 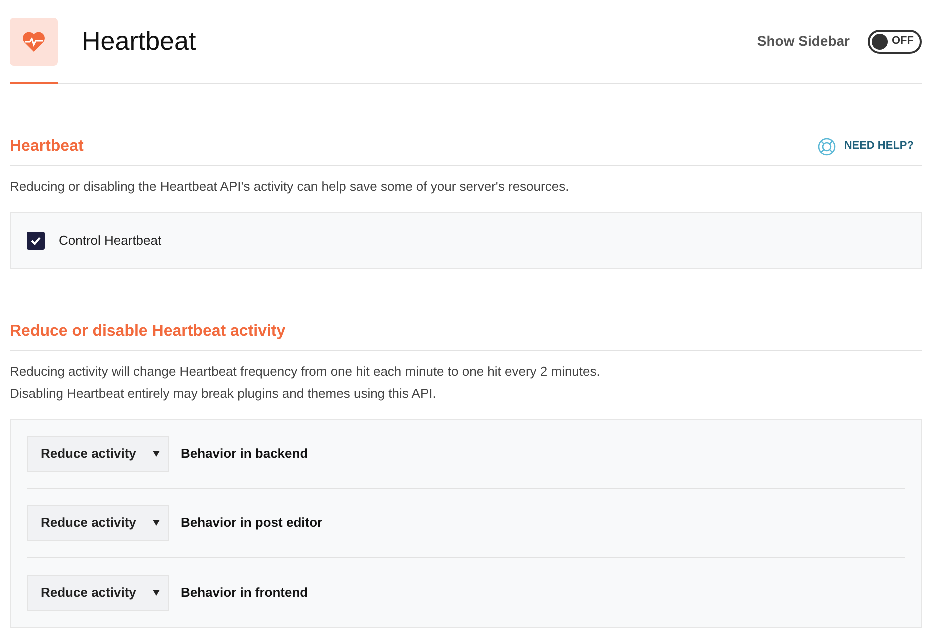 What do you see at coordinates (47, 146) in the screenshot?
I see `section-heading: Heartbeat` at bounding box center [47, 146].